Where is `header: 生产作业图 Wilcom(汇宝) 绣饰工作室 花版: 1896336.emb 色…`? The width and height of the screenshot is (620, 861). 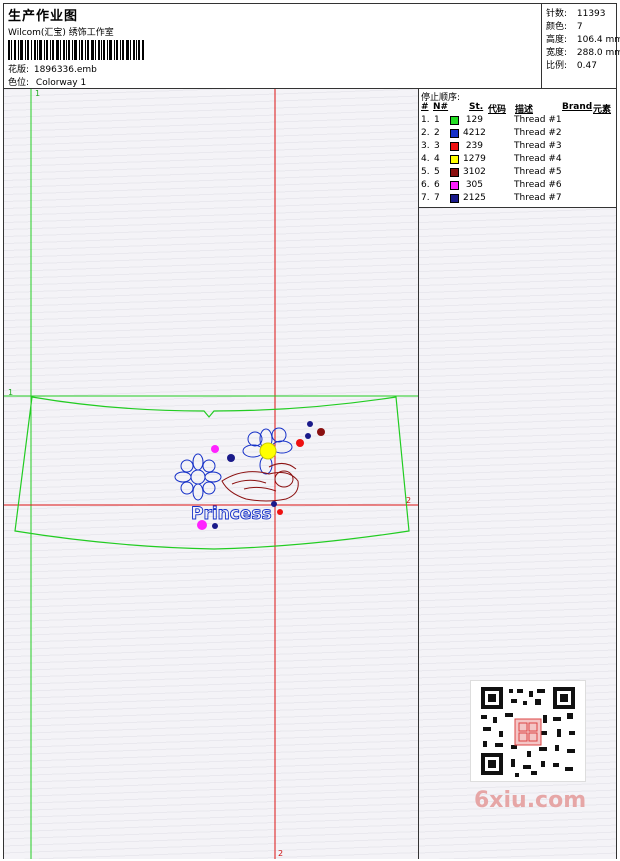 header: 生产作业图 Wilcom(汇宝) 绣饰工作室 花版: 1896336.emb 色… is located at coordinates (312, 46).